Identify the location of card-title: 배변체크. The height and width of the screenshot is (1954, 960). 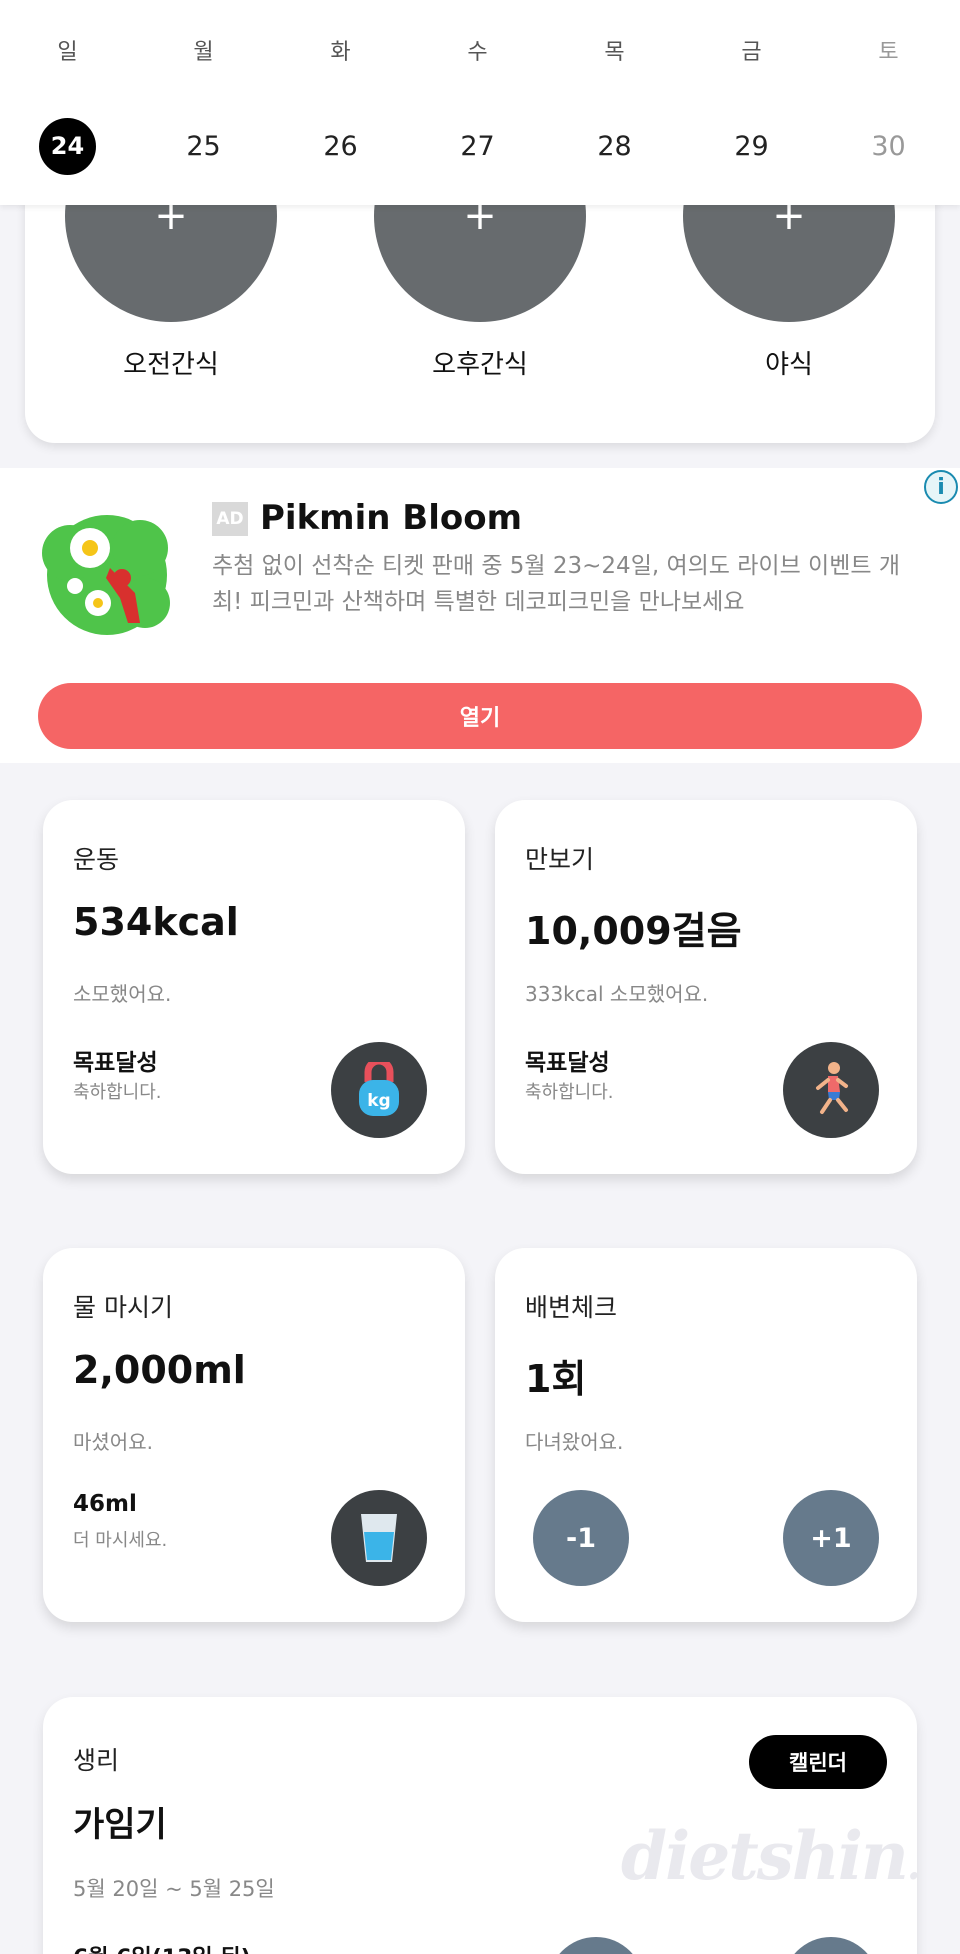
(571, 1307).